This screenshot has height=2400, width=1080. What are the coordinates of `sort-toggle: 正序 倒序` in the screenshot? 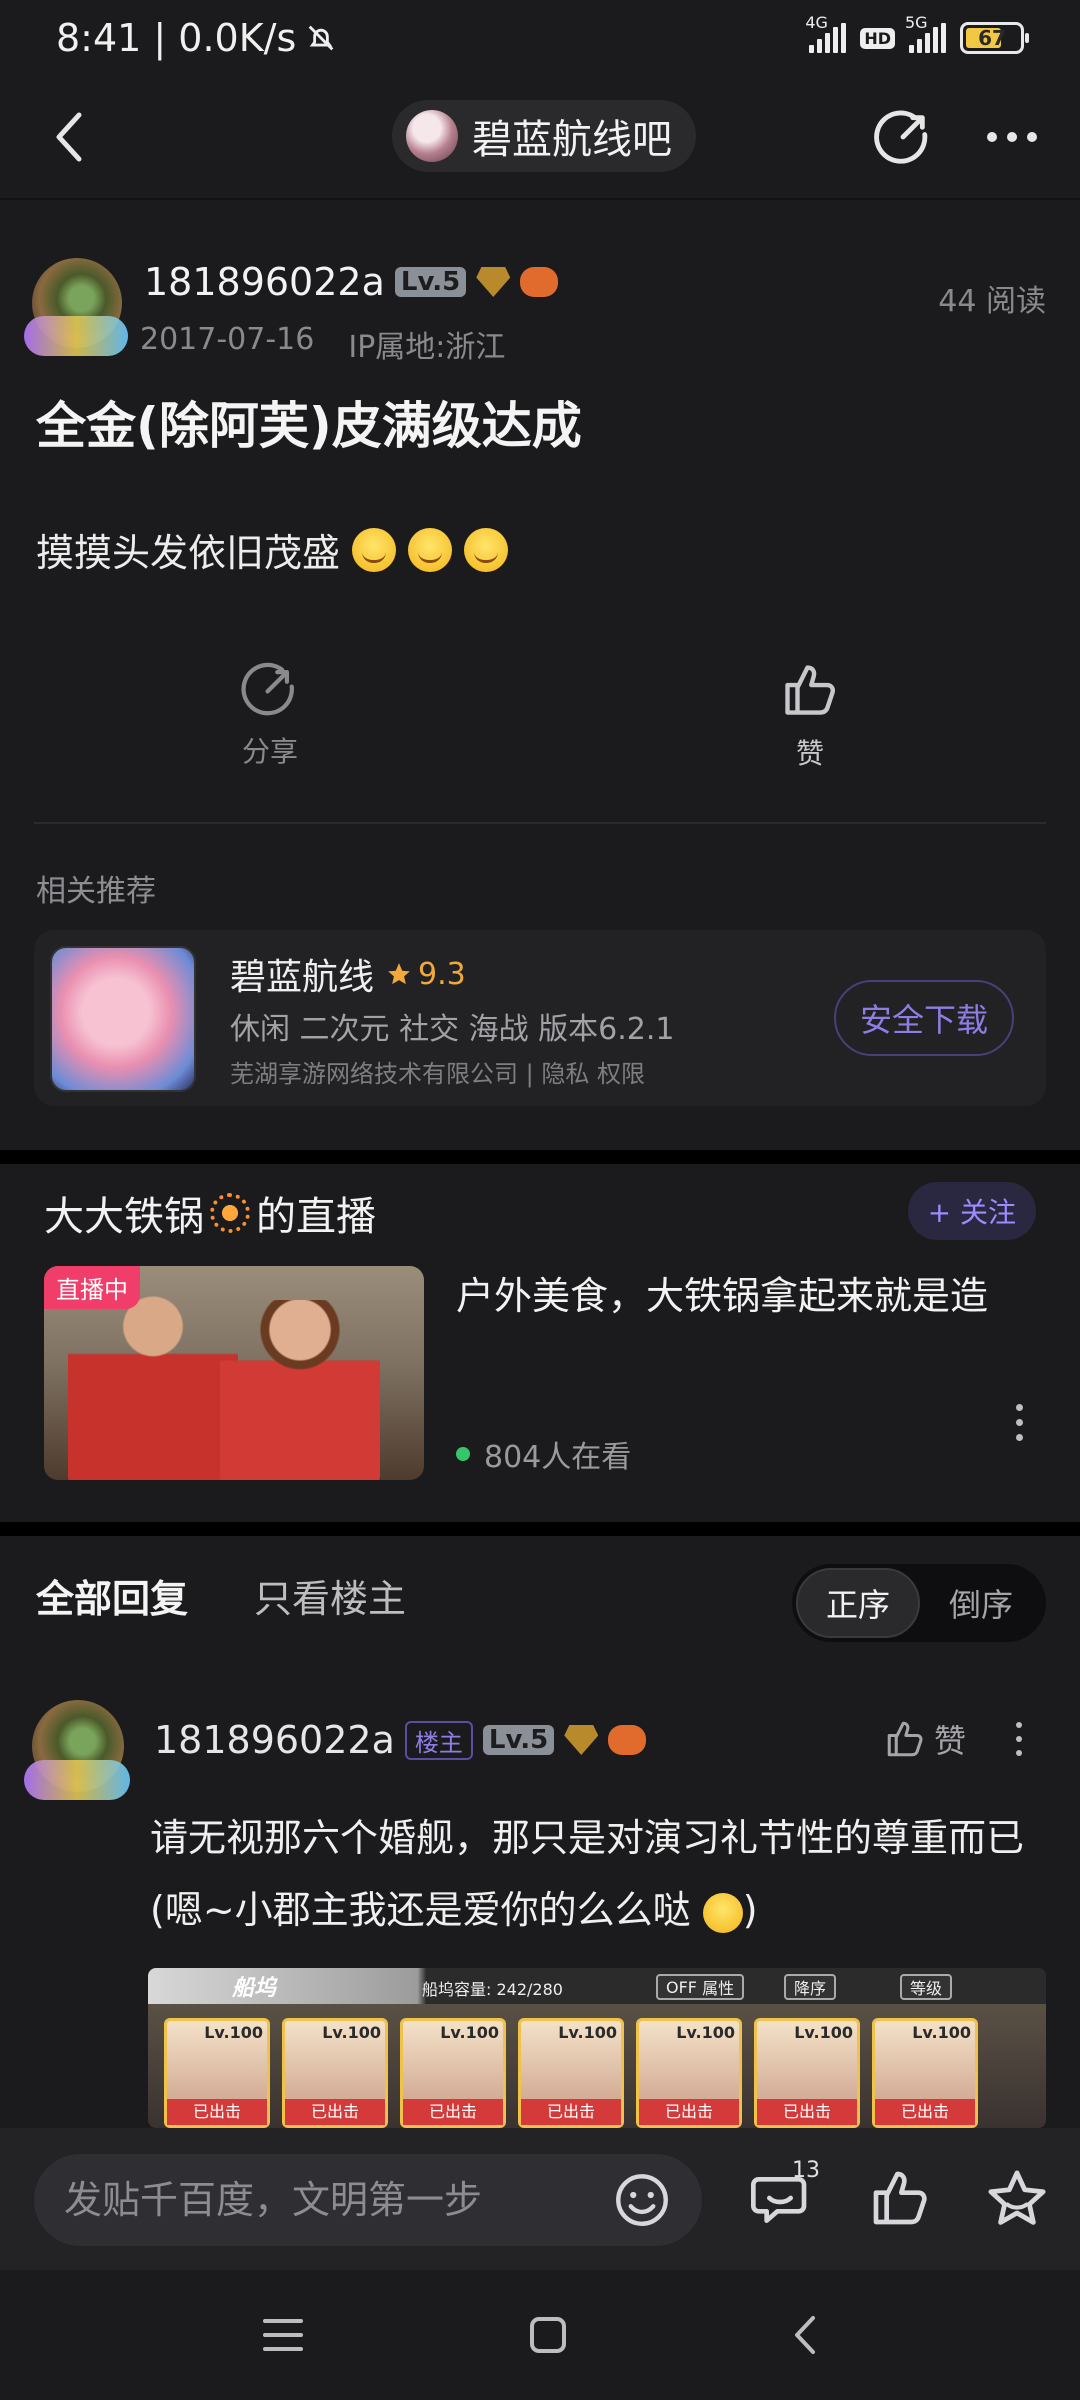 It's located at (919, 1603).